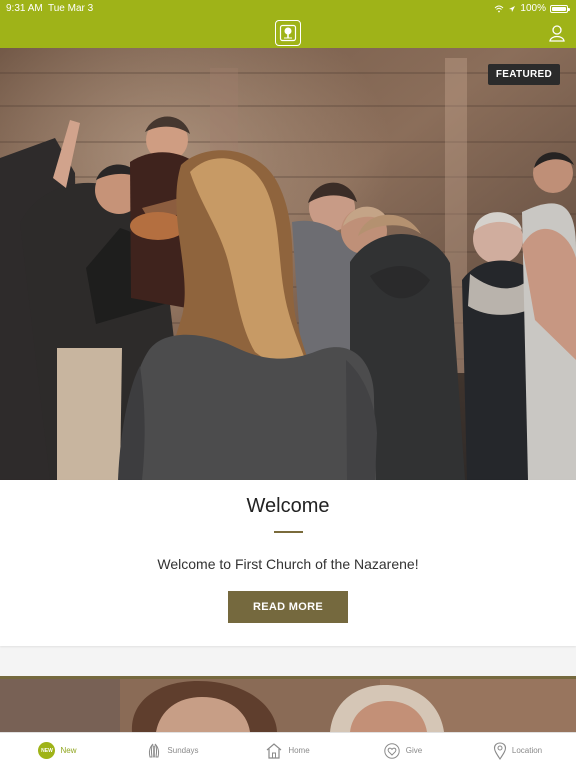  Describe the element at coordinates (288, 8) in the screenshot. I see `status-bar: 9:31 AM Tue Mar 3 100%` at that location.